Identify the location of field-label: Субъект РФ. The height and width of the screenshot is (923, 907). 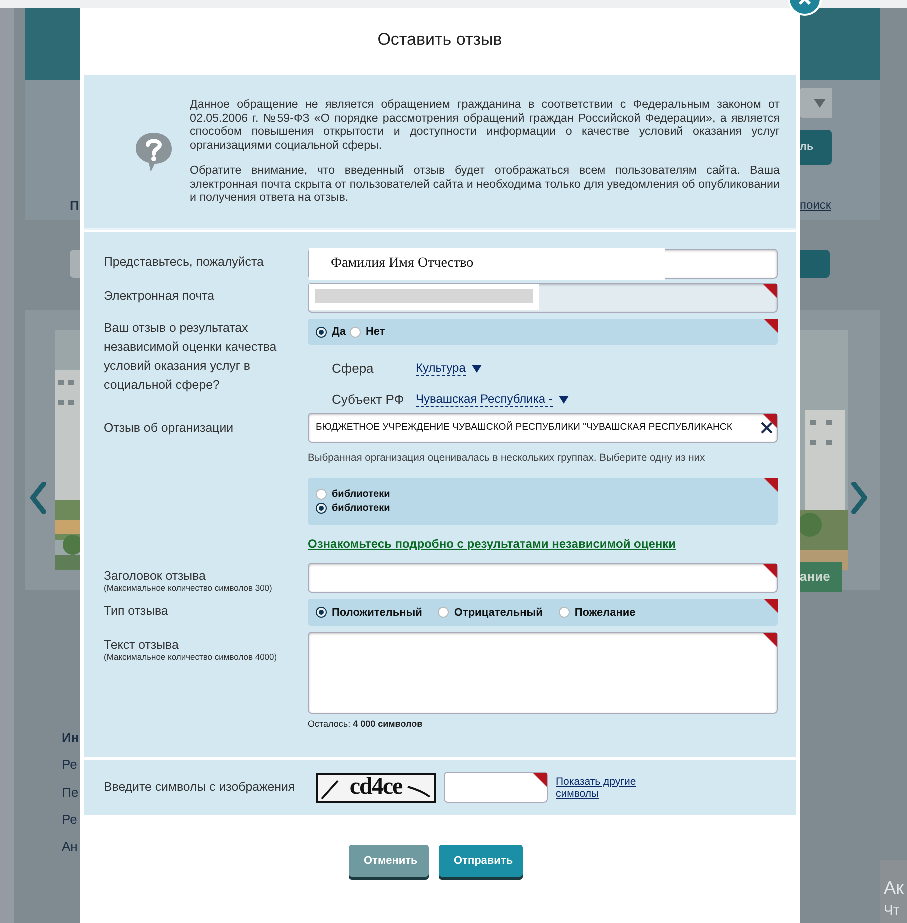
(369, 399).